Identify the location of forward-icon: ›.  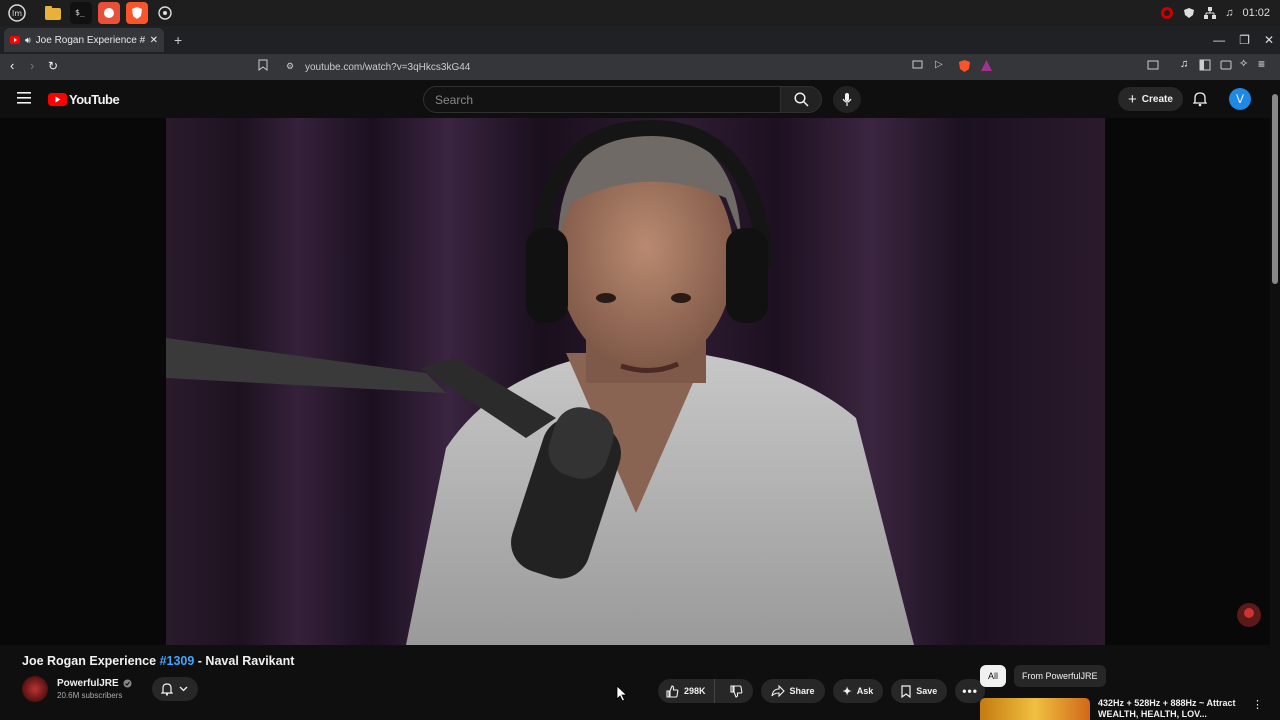
(32, 65).